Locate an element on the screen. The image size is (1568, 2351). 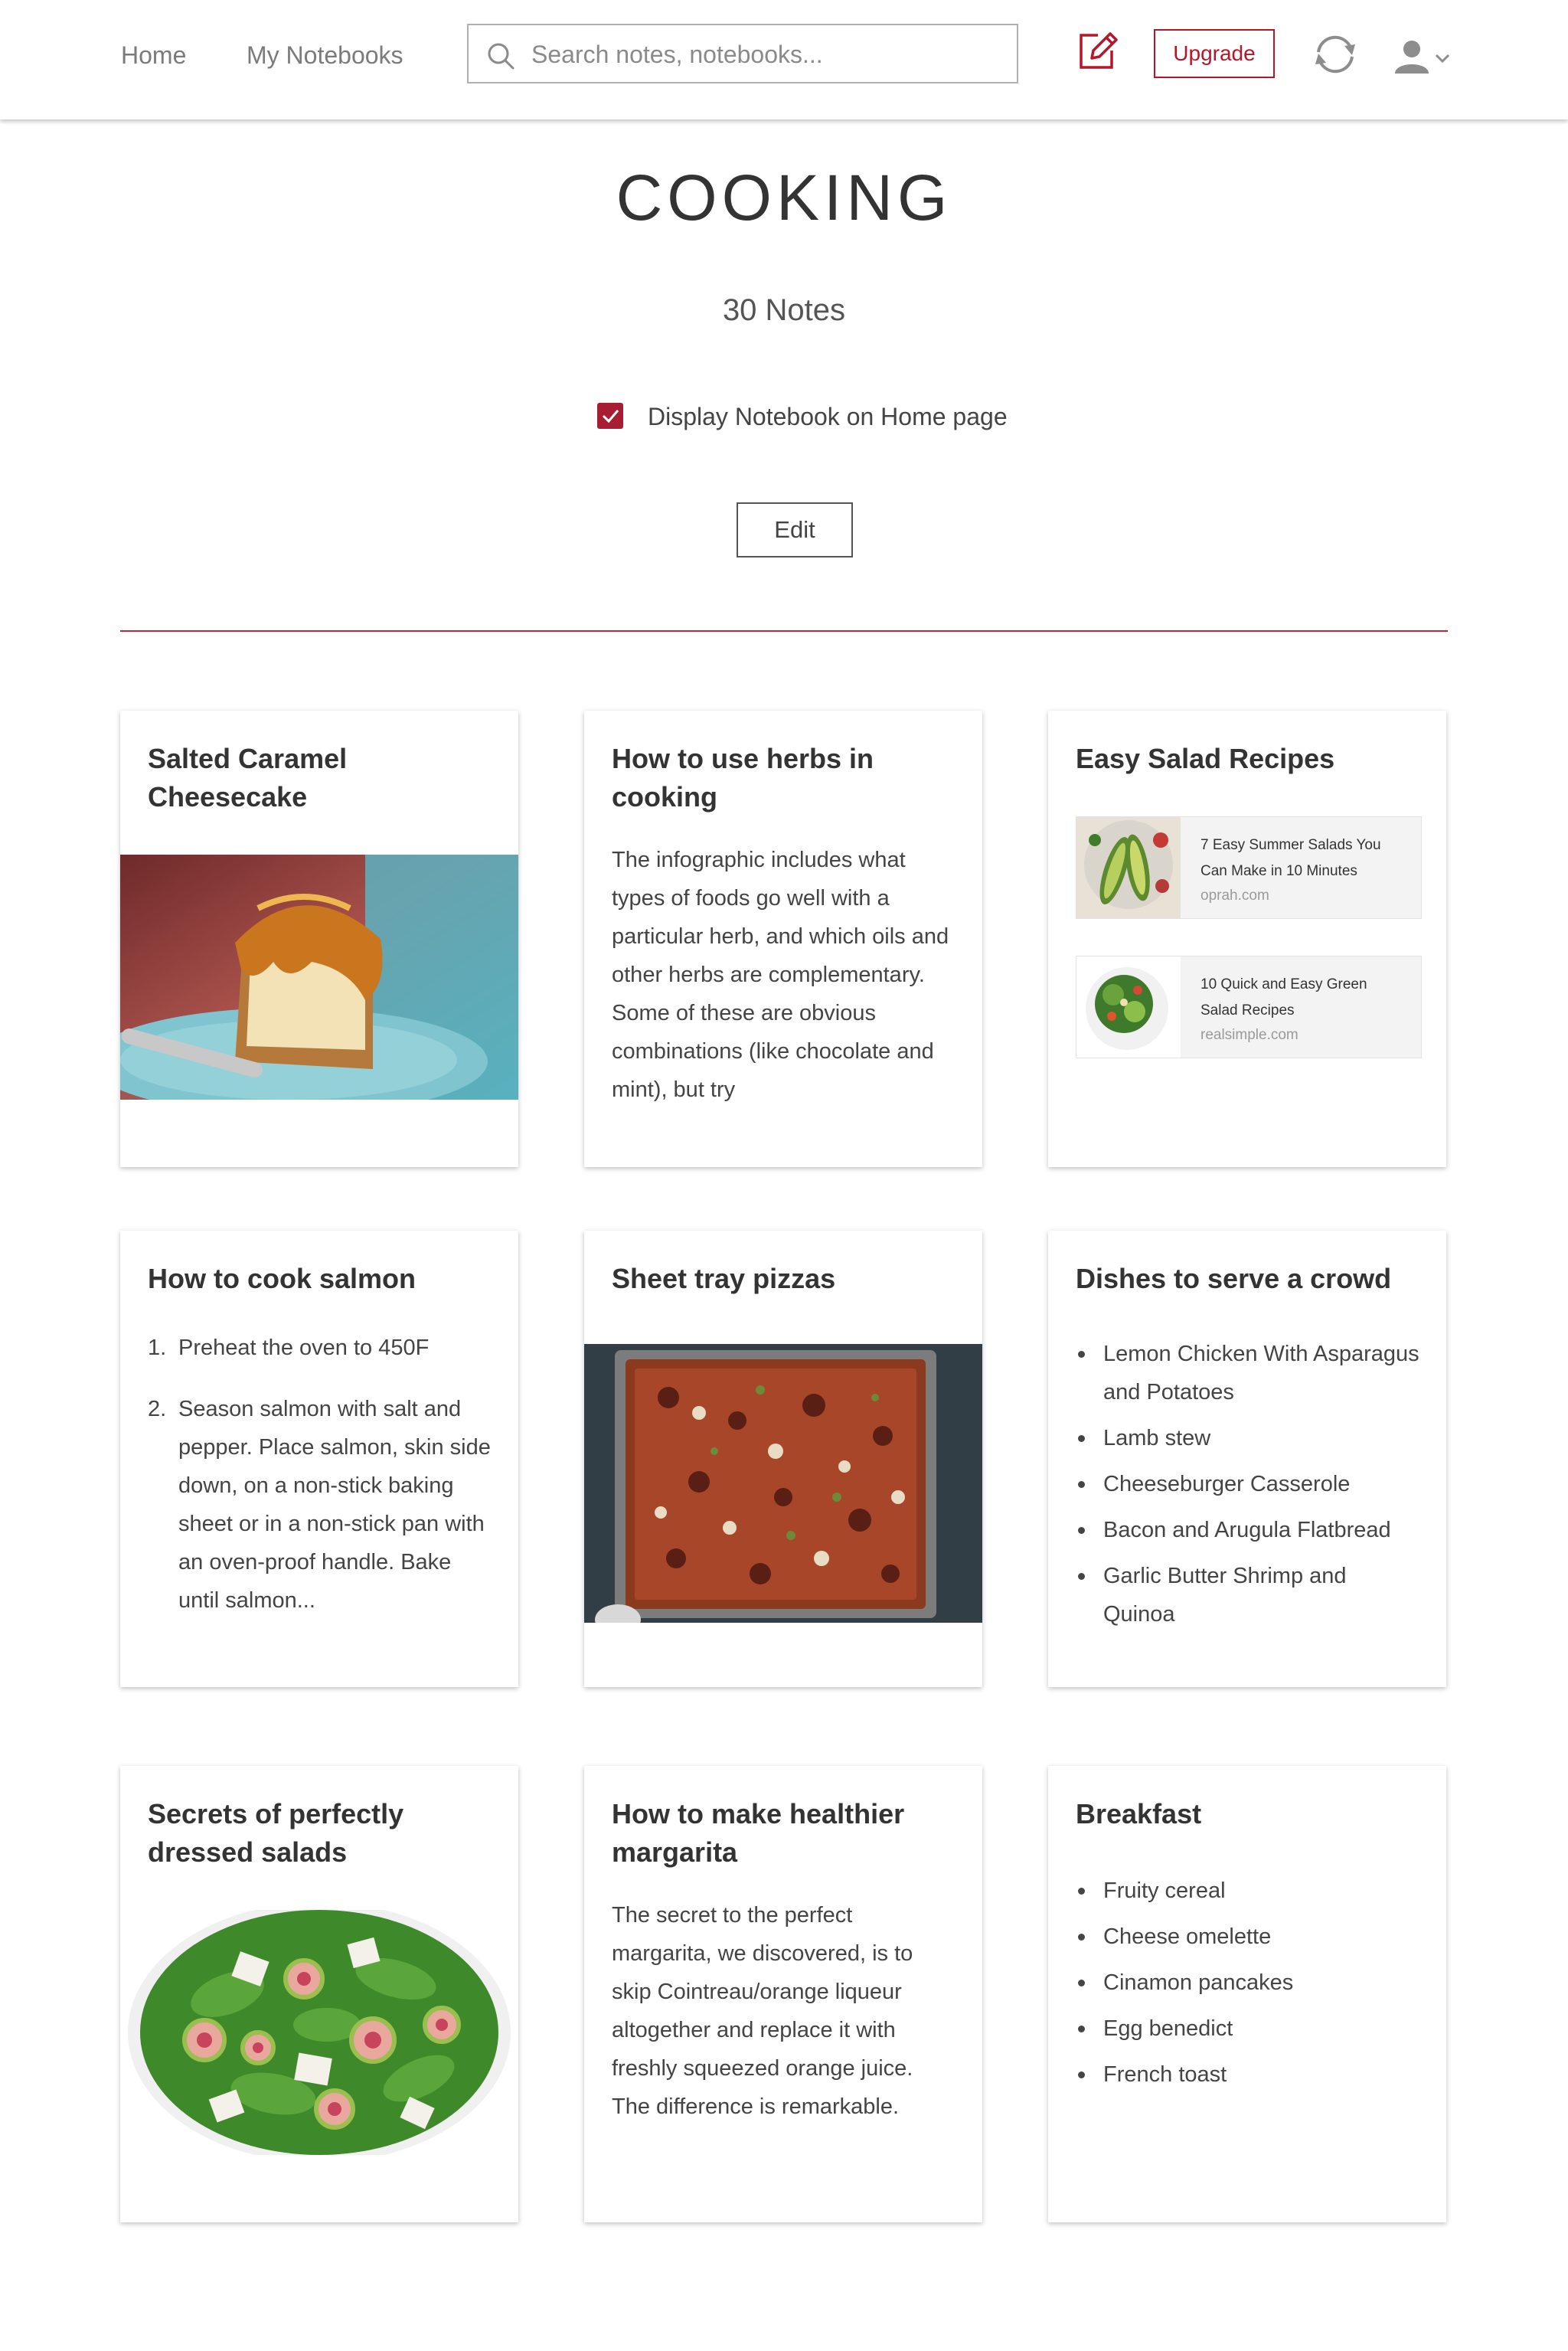
top-navigation-bar: Home My Notebooks Upgrade is located at coordinates (784, 60).